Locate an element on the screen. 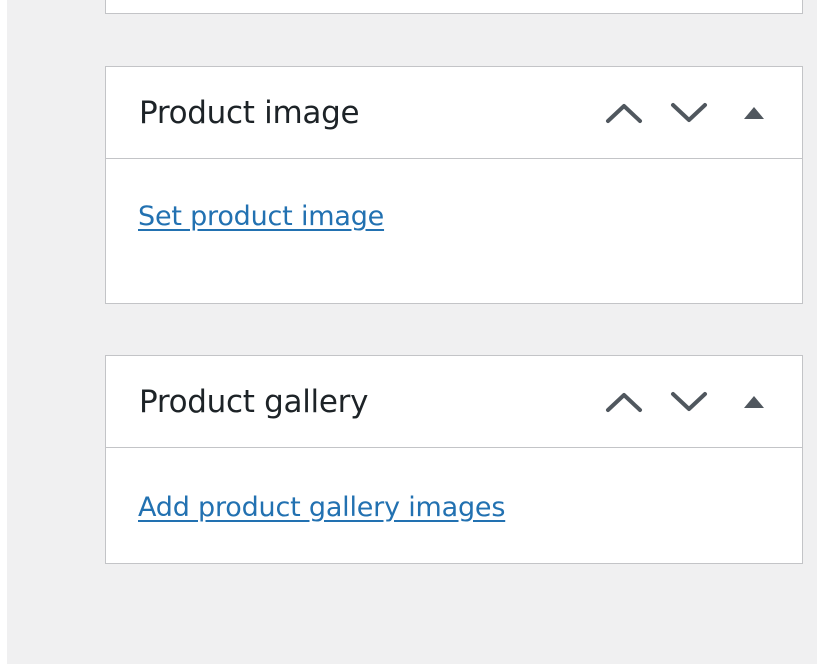  panel-title: Product image is located at coordinates (249, 113).